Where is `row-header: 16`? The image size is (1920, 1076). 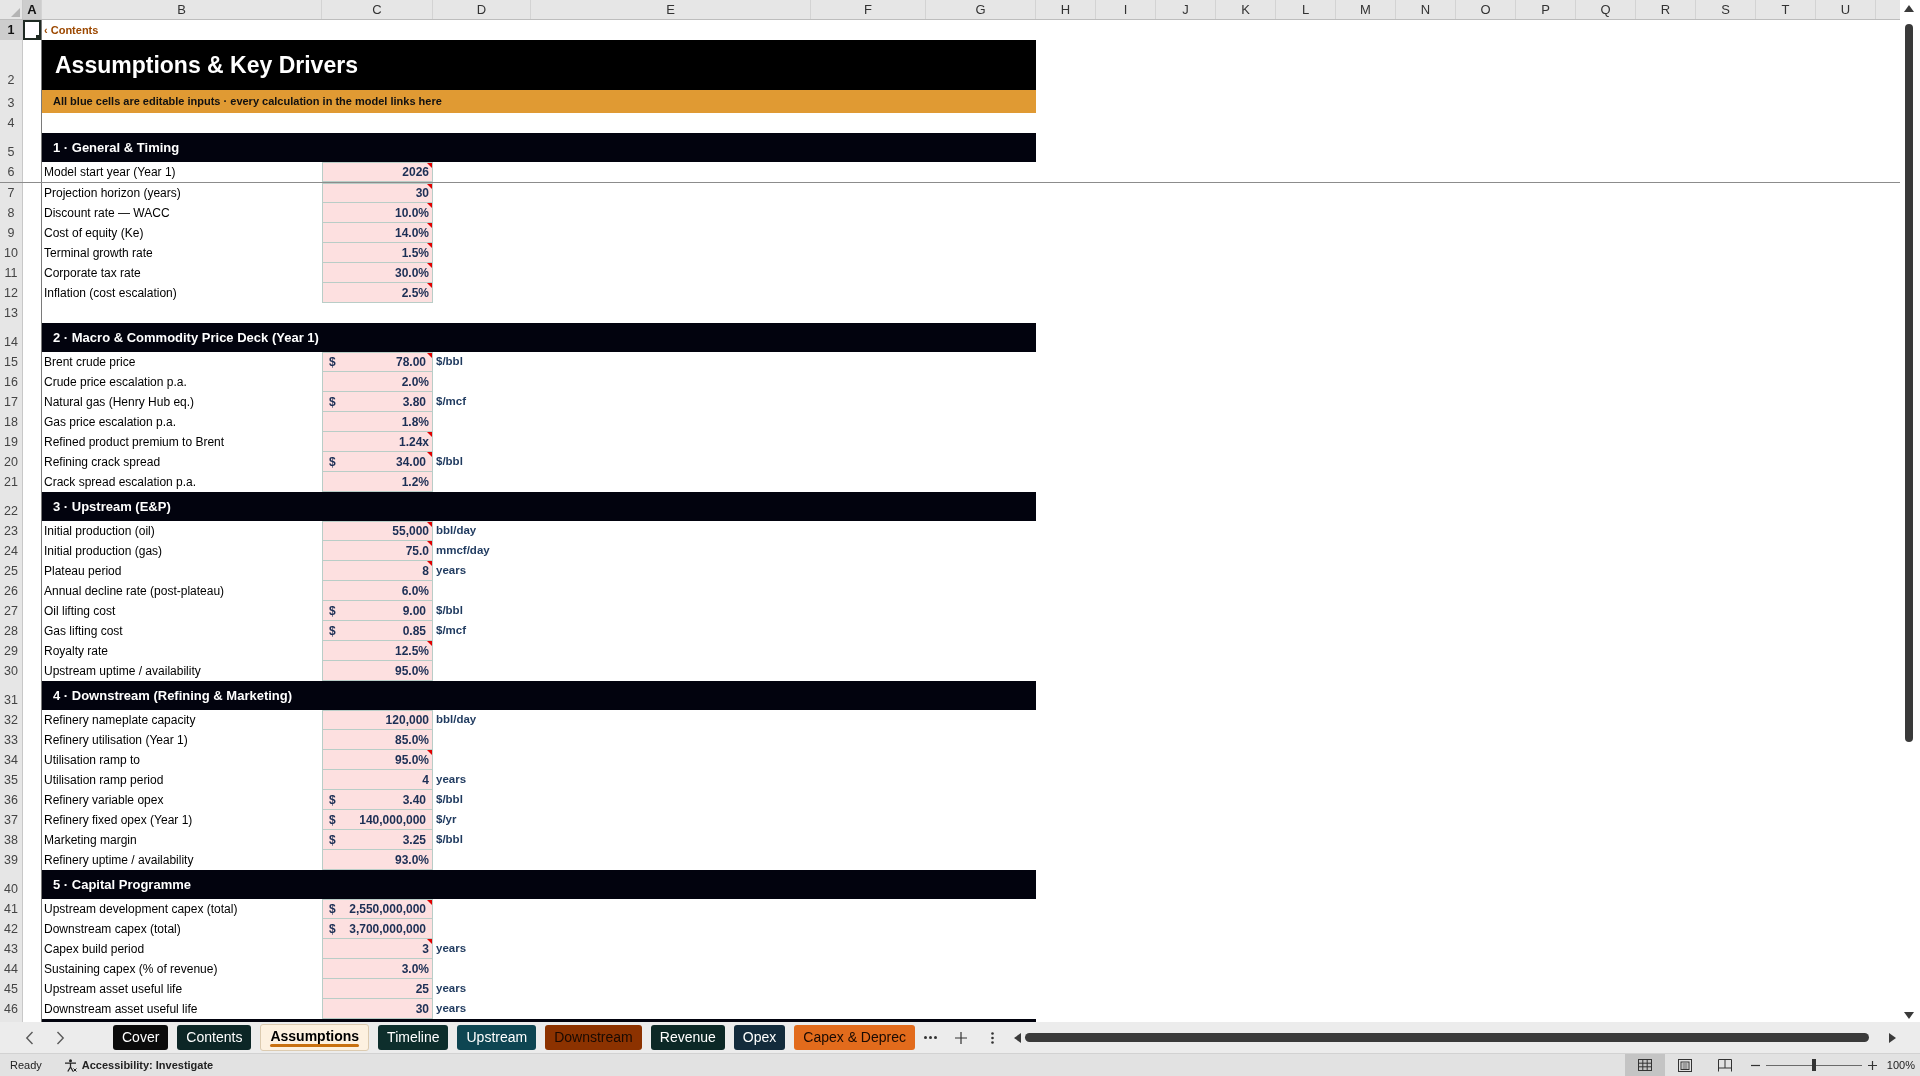 row-header: 16 is located at coordinates (11, 382).